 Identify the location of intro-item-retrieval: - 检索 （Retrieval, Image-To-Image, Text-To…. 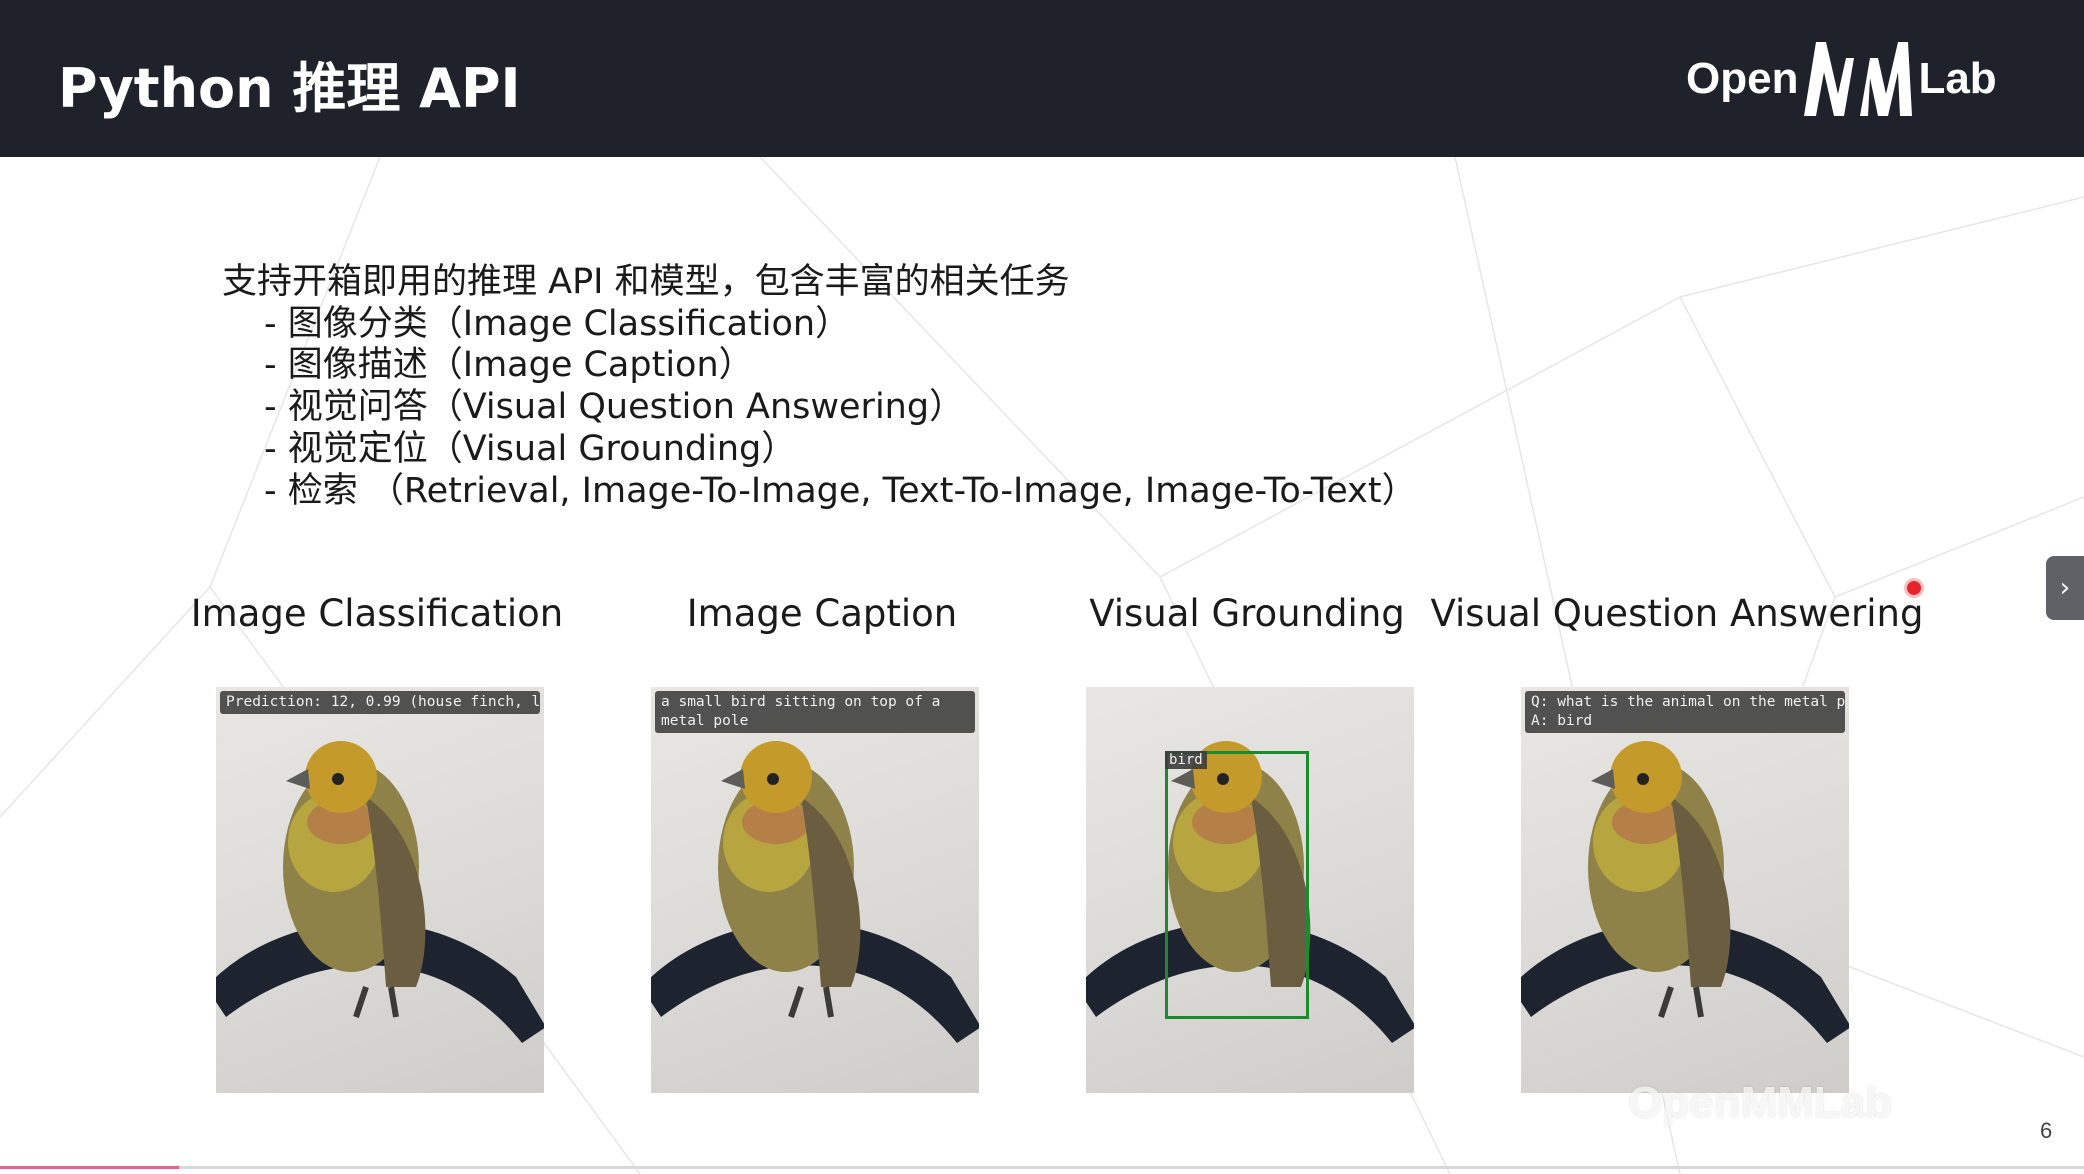
(840, 490).